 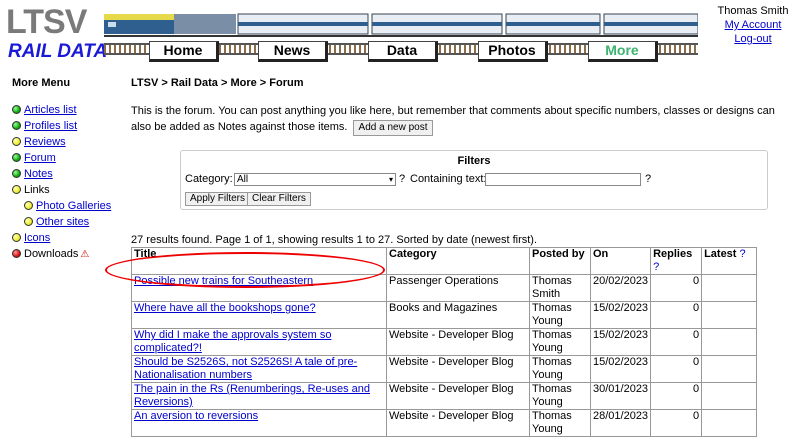 I want to click on chevron-down-icon: ▾, so click(x=390, y=179).